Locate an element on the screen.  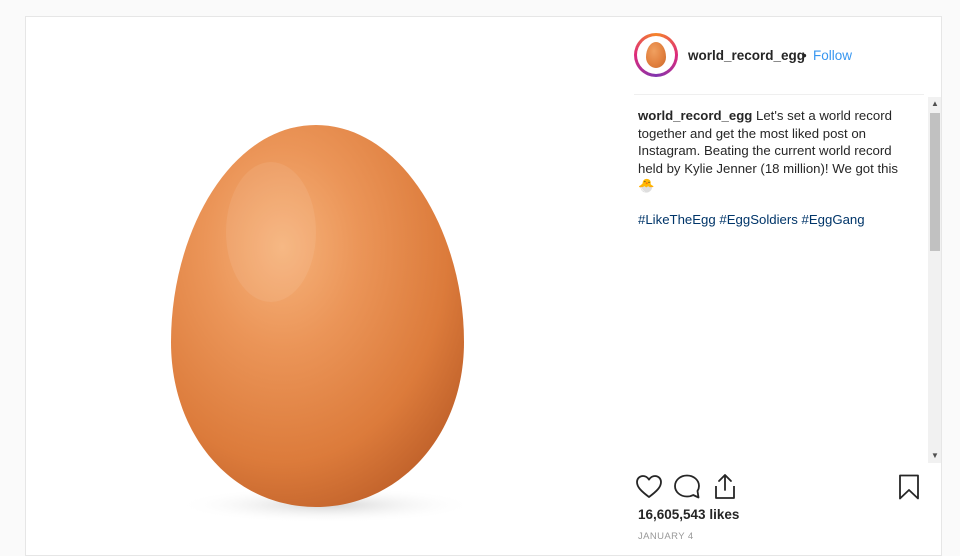
comment-icon is located at coordinates (687, 487).